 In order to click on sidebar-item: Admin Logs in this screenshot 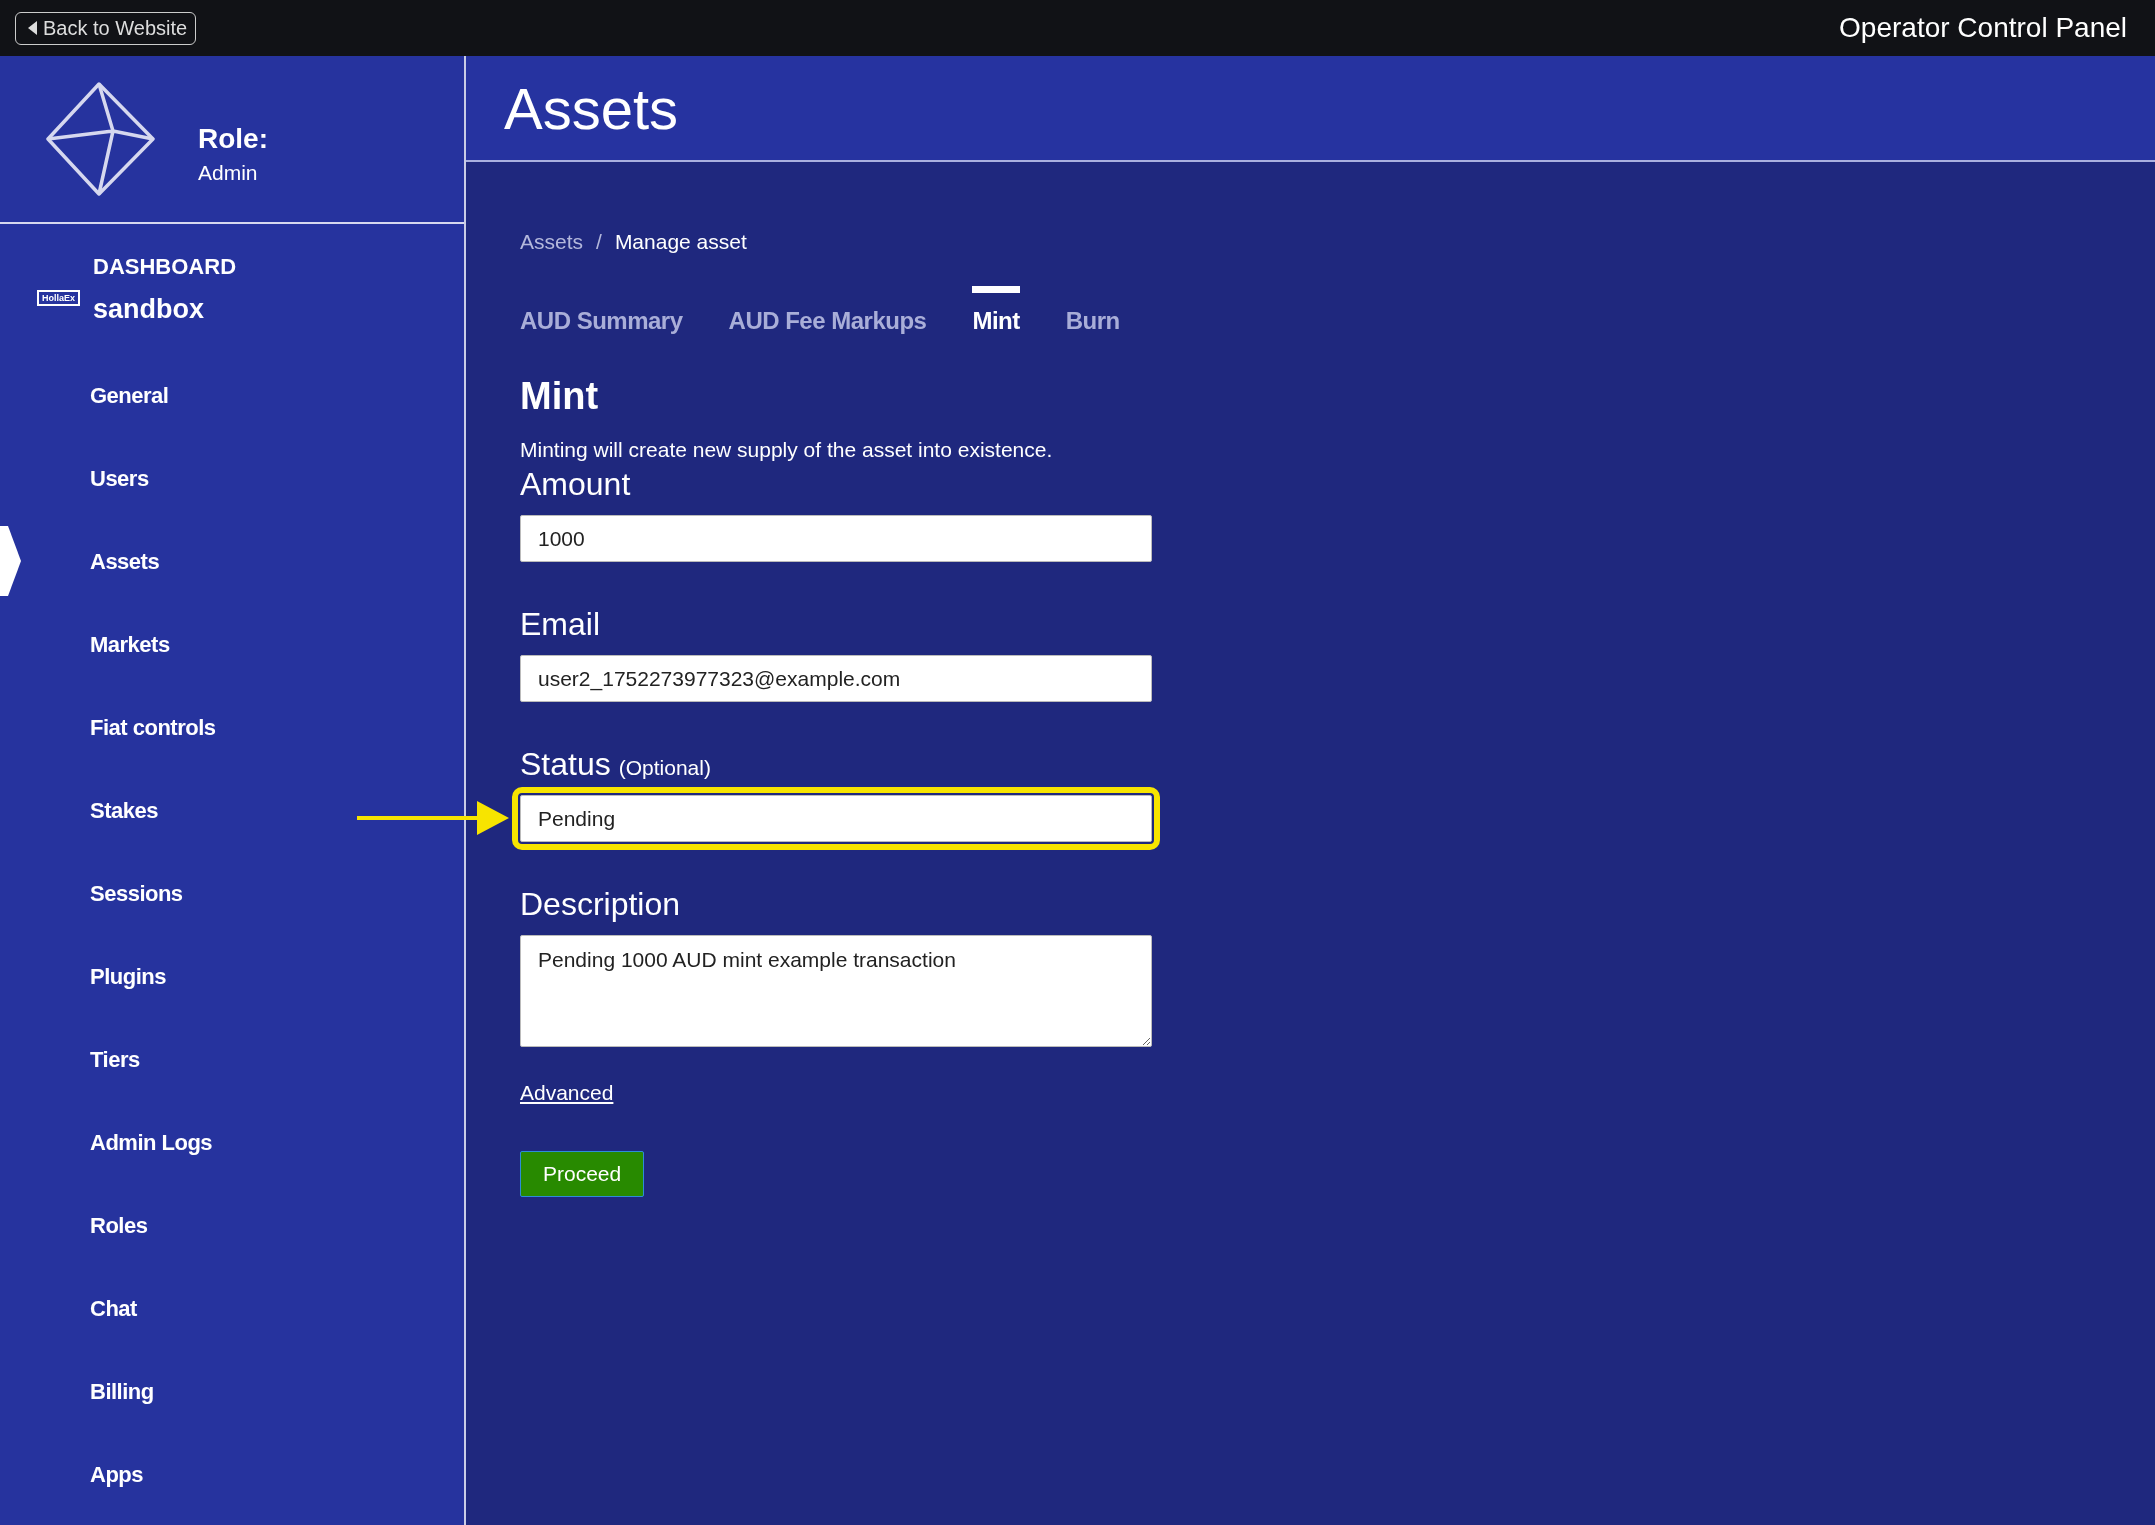, I will do `click(151, 1142)`.